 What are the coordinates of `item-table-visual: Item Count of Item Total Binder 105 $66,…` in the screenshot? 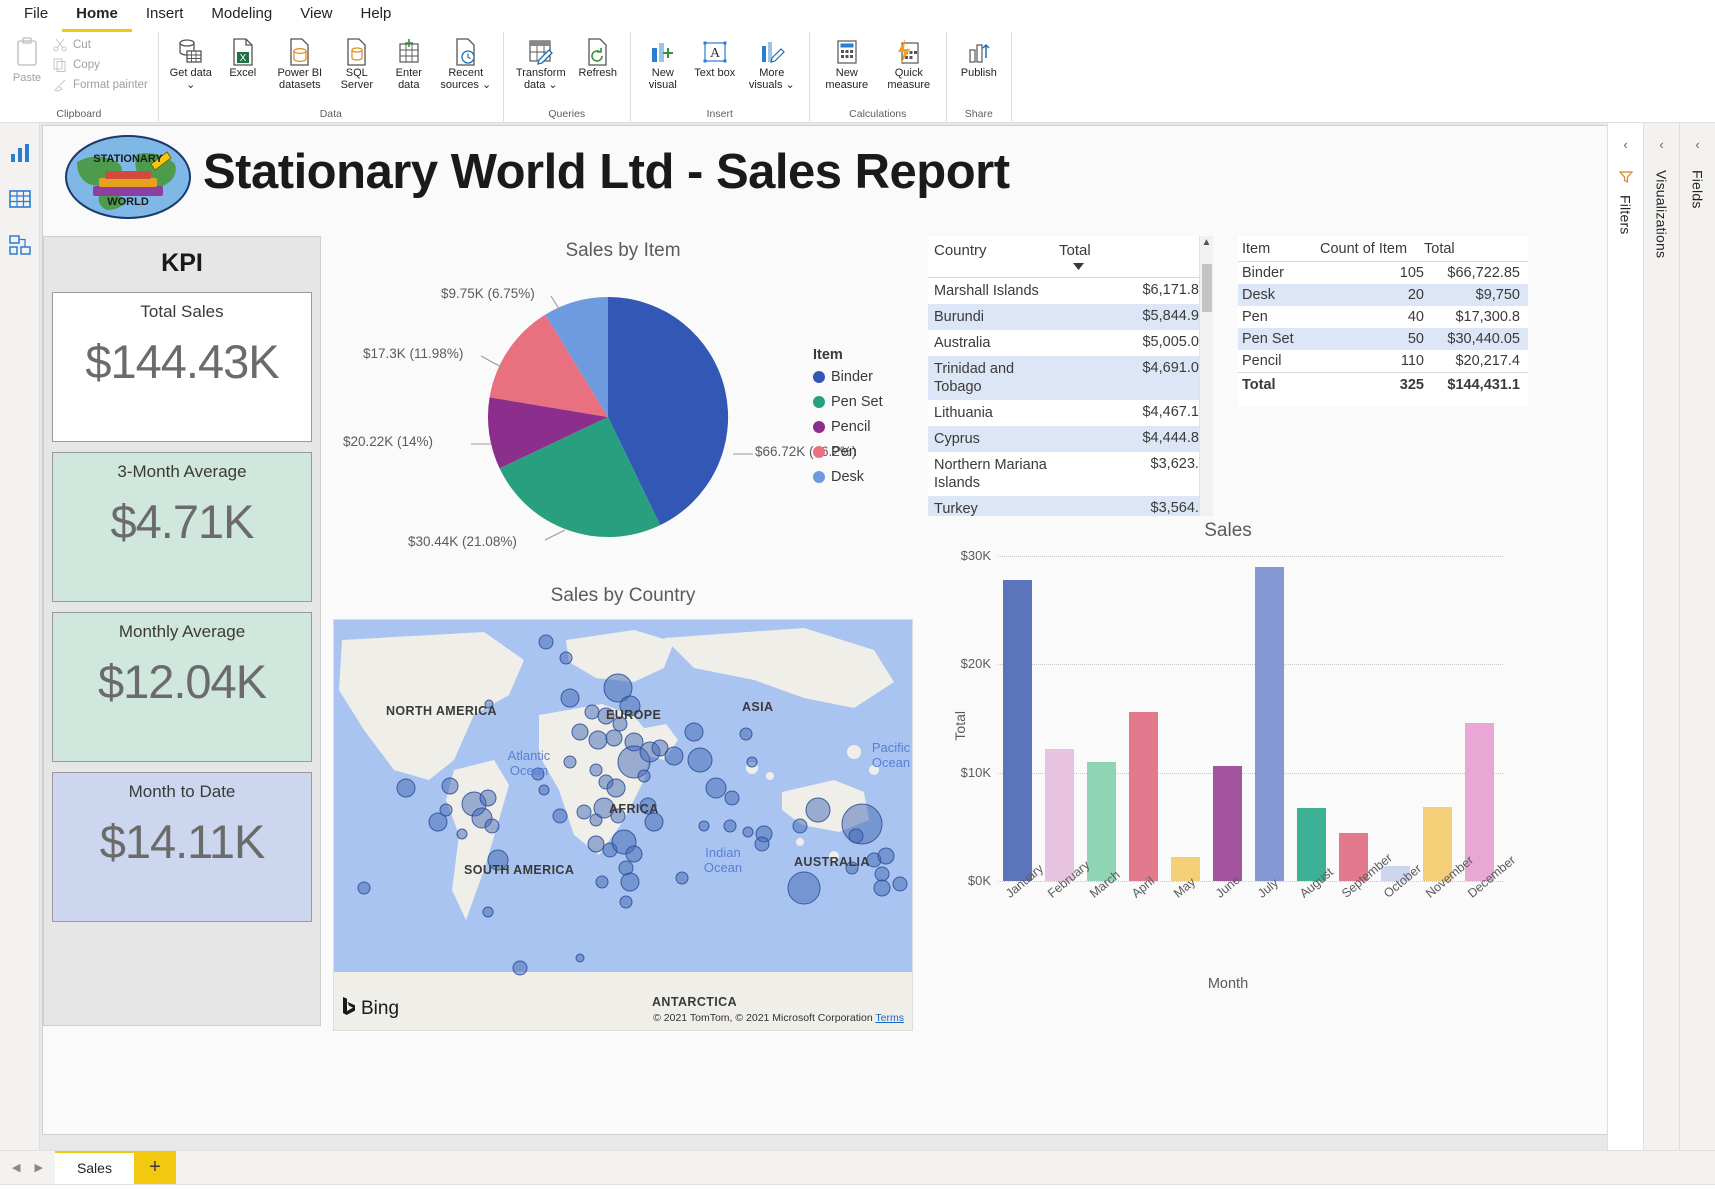 It's located at (1383, 321).